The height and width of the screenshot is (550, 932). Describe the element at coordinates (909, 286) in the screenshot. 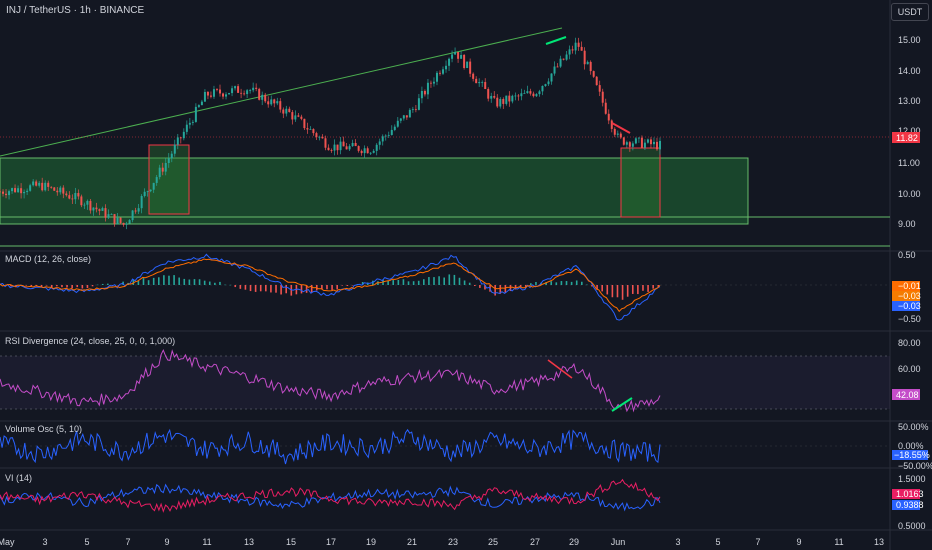

I see `macd-badge-text: −0.01` at that location.